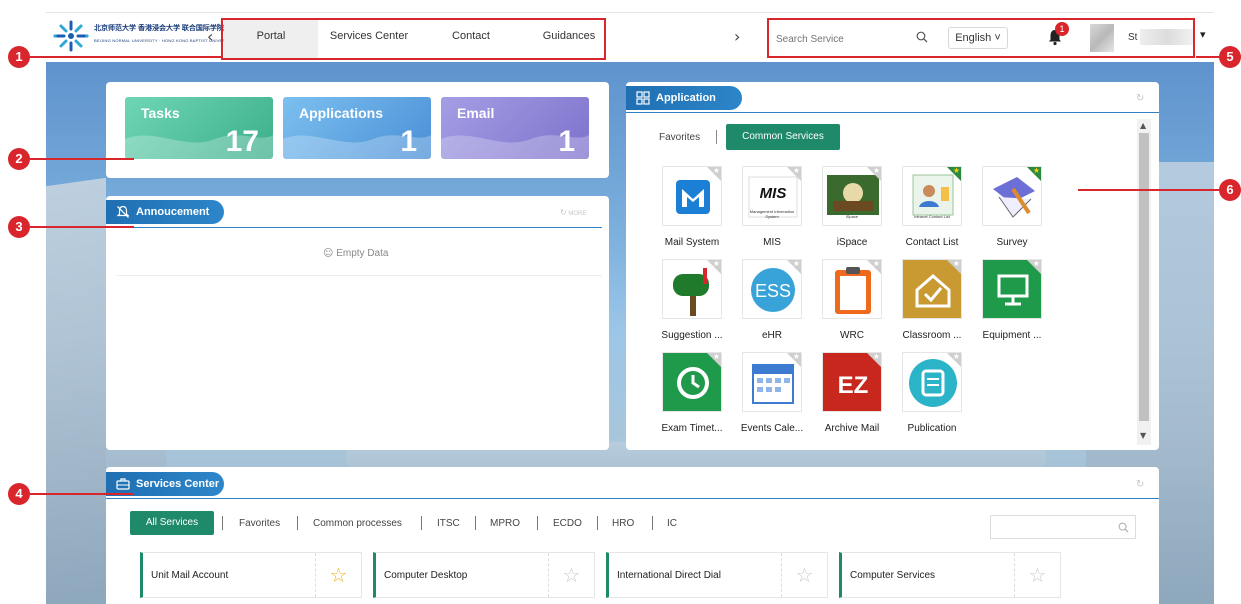  I want to click on ehr-icon: ESS ★, so click(772, 289).